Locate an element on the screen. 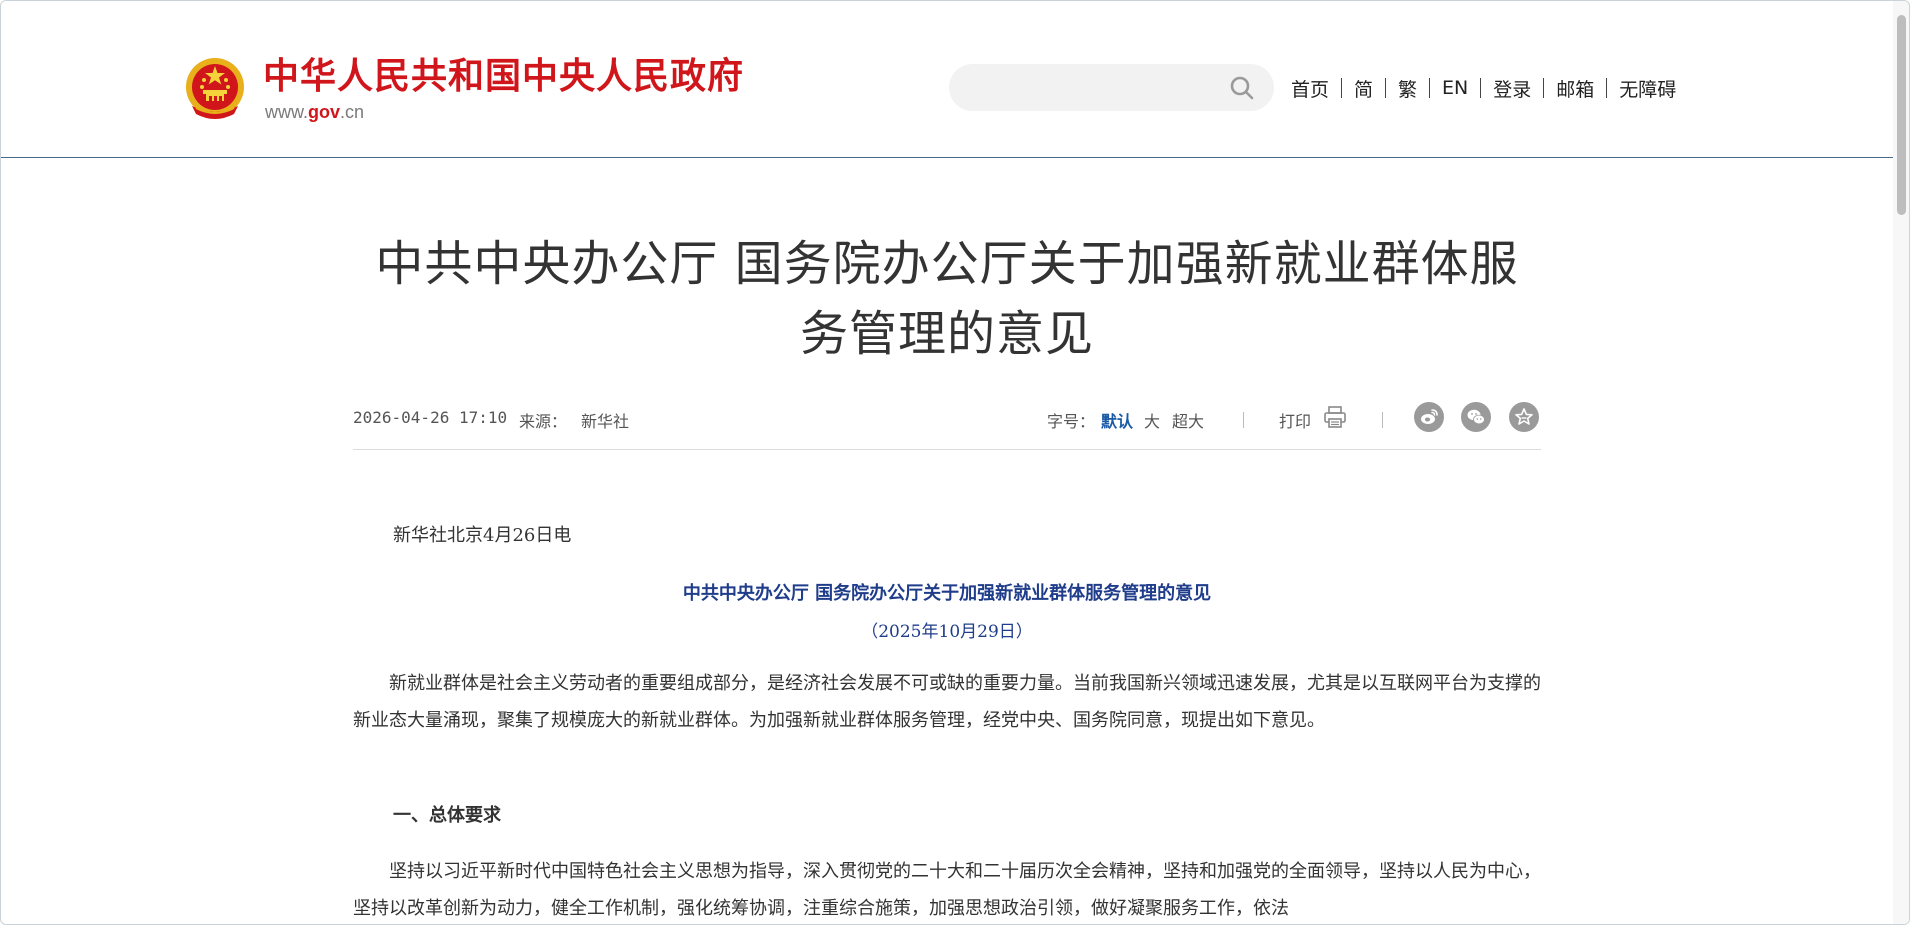 The height and width of the screenshot is (925, 1910). share-wechat-button is located at coordinates (1476, 417).